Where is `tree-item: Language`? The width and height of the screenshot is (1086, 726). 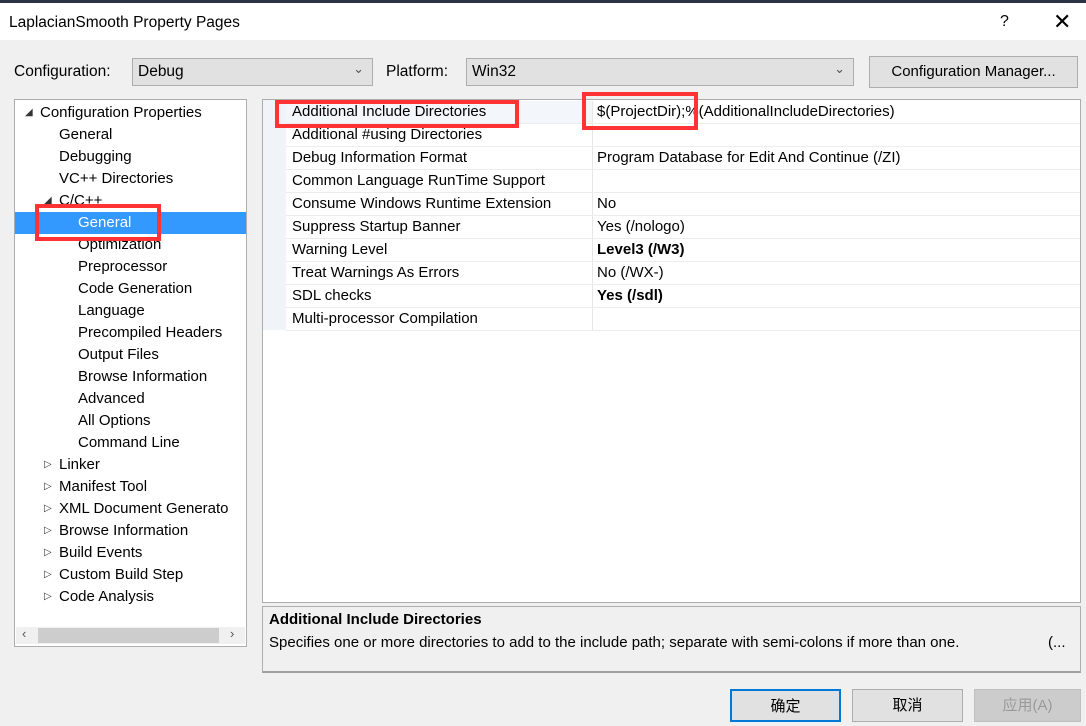 tree-item: Language is located at coordinates (130, 311).